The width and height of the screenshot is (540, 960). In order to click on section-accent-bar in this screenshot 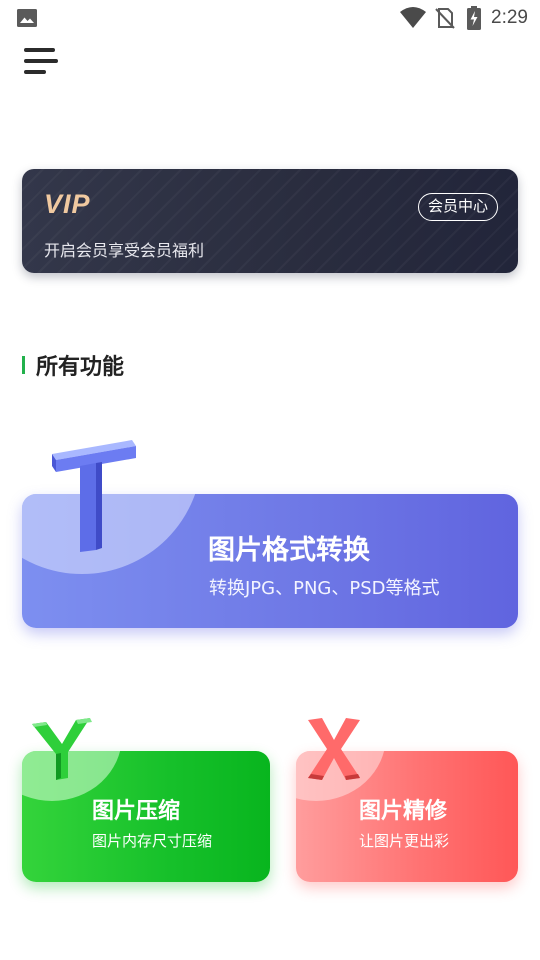, I will do `click(23, 365)`.